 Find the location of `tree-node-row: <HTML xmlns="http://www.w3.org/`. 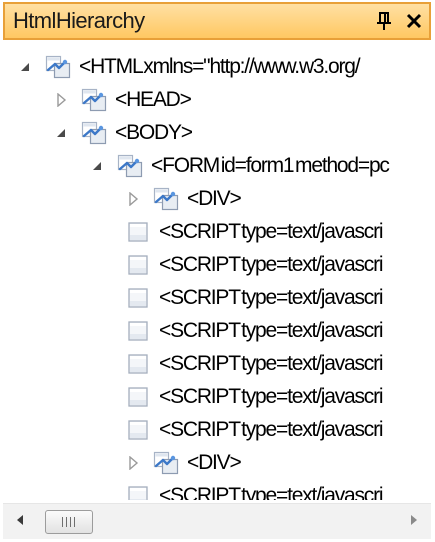

tree-node-row: <HTML xmlns="http://www.w3.org/ is located at coordinates (189, 67).